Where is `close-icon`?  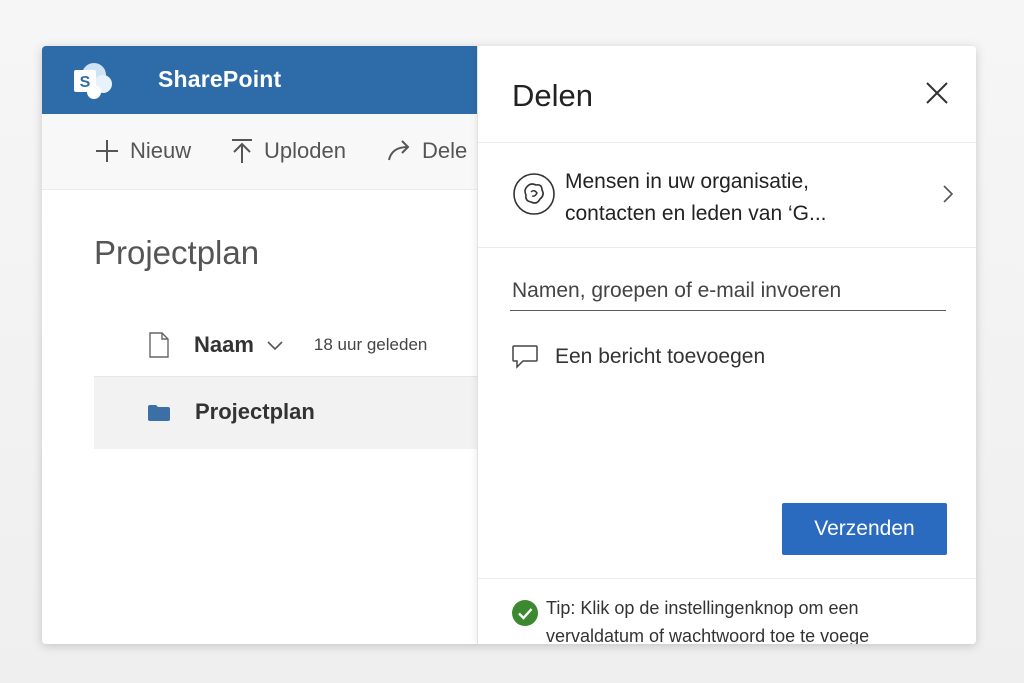
close-icon is located at coordinates (937, 93).